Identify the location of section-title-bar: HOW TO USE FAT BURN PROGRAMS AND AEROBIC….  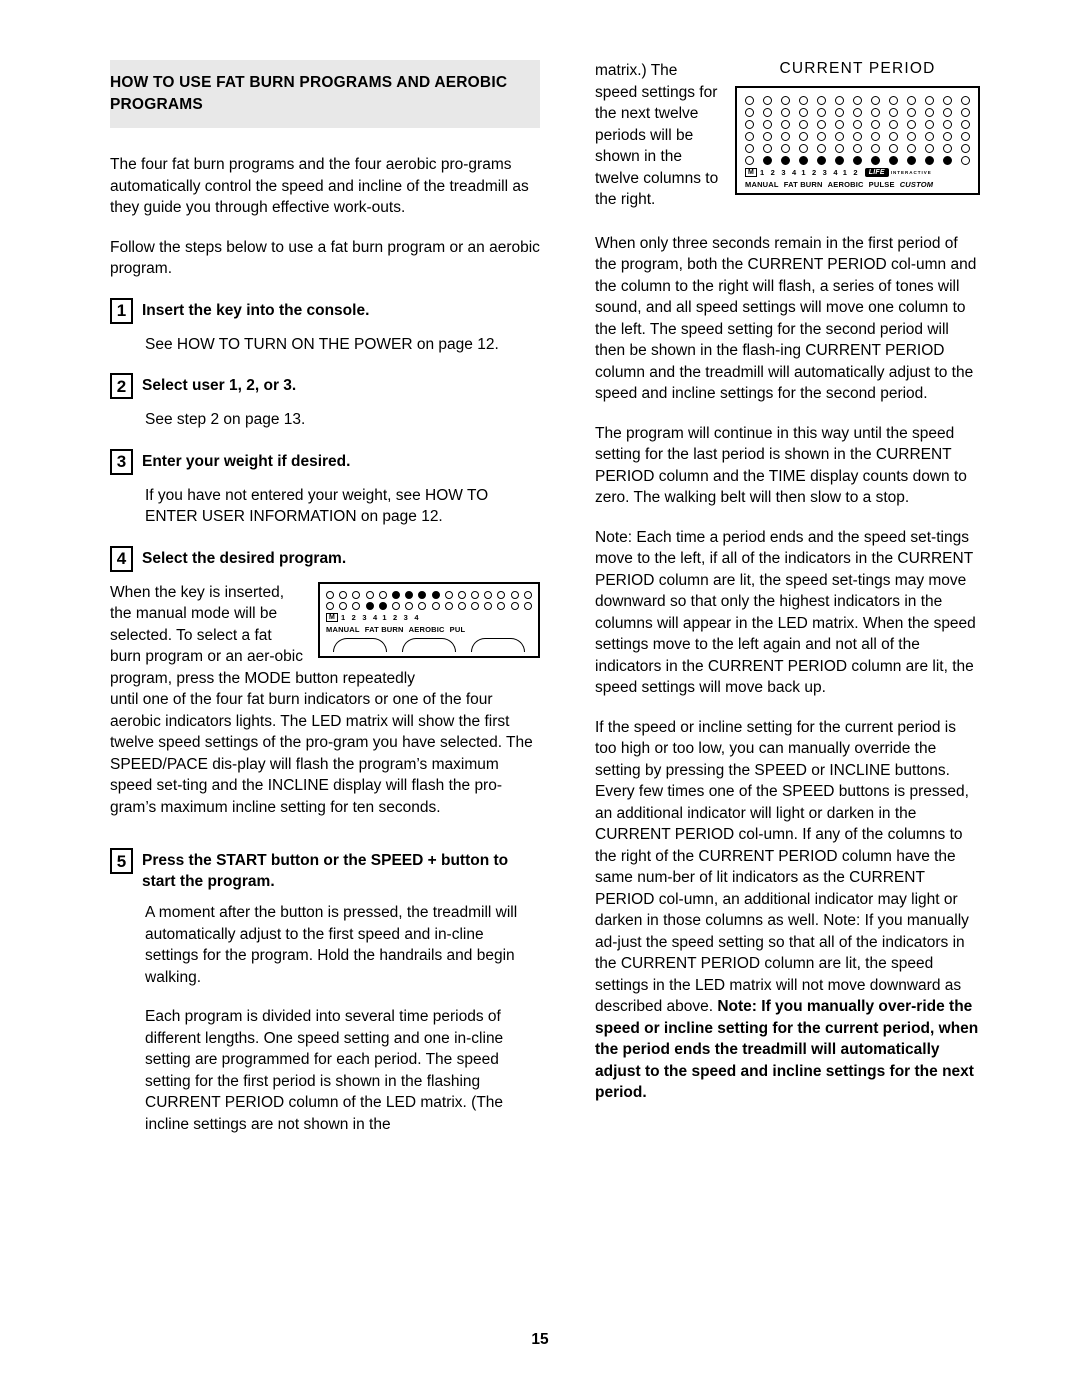
(325, 94).